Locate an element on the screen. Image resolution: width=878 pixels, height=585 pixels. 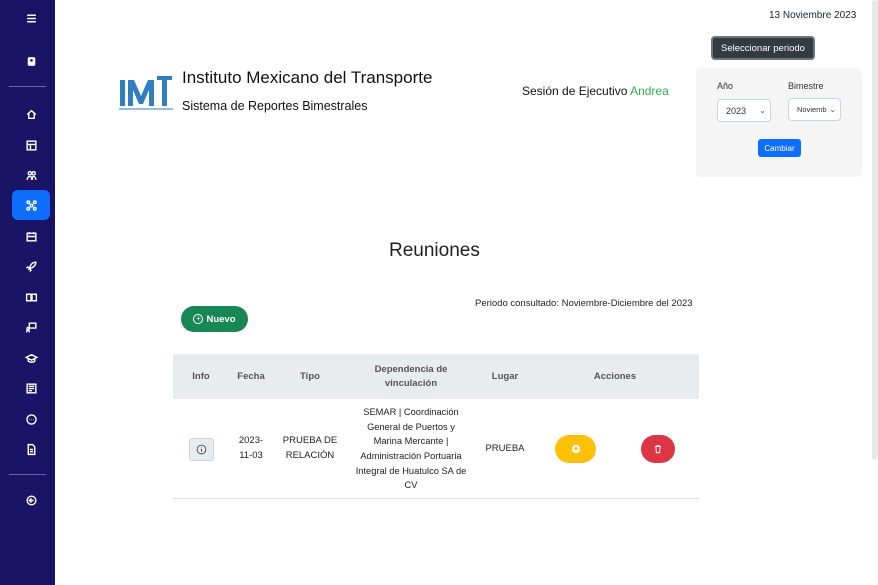
rocket-icon is located at coordinates (31, 266).